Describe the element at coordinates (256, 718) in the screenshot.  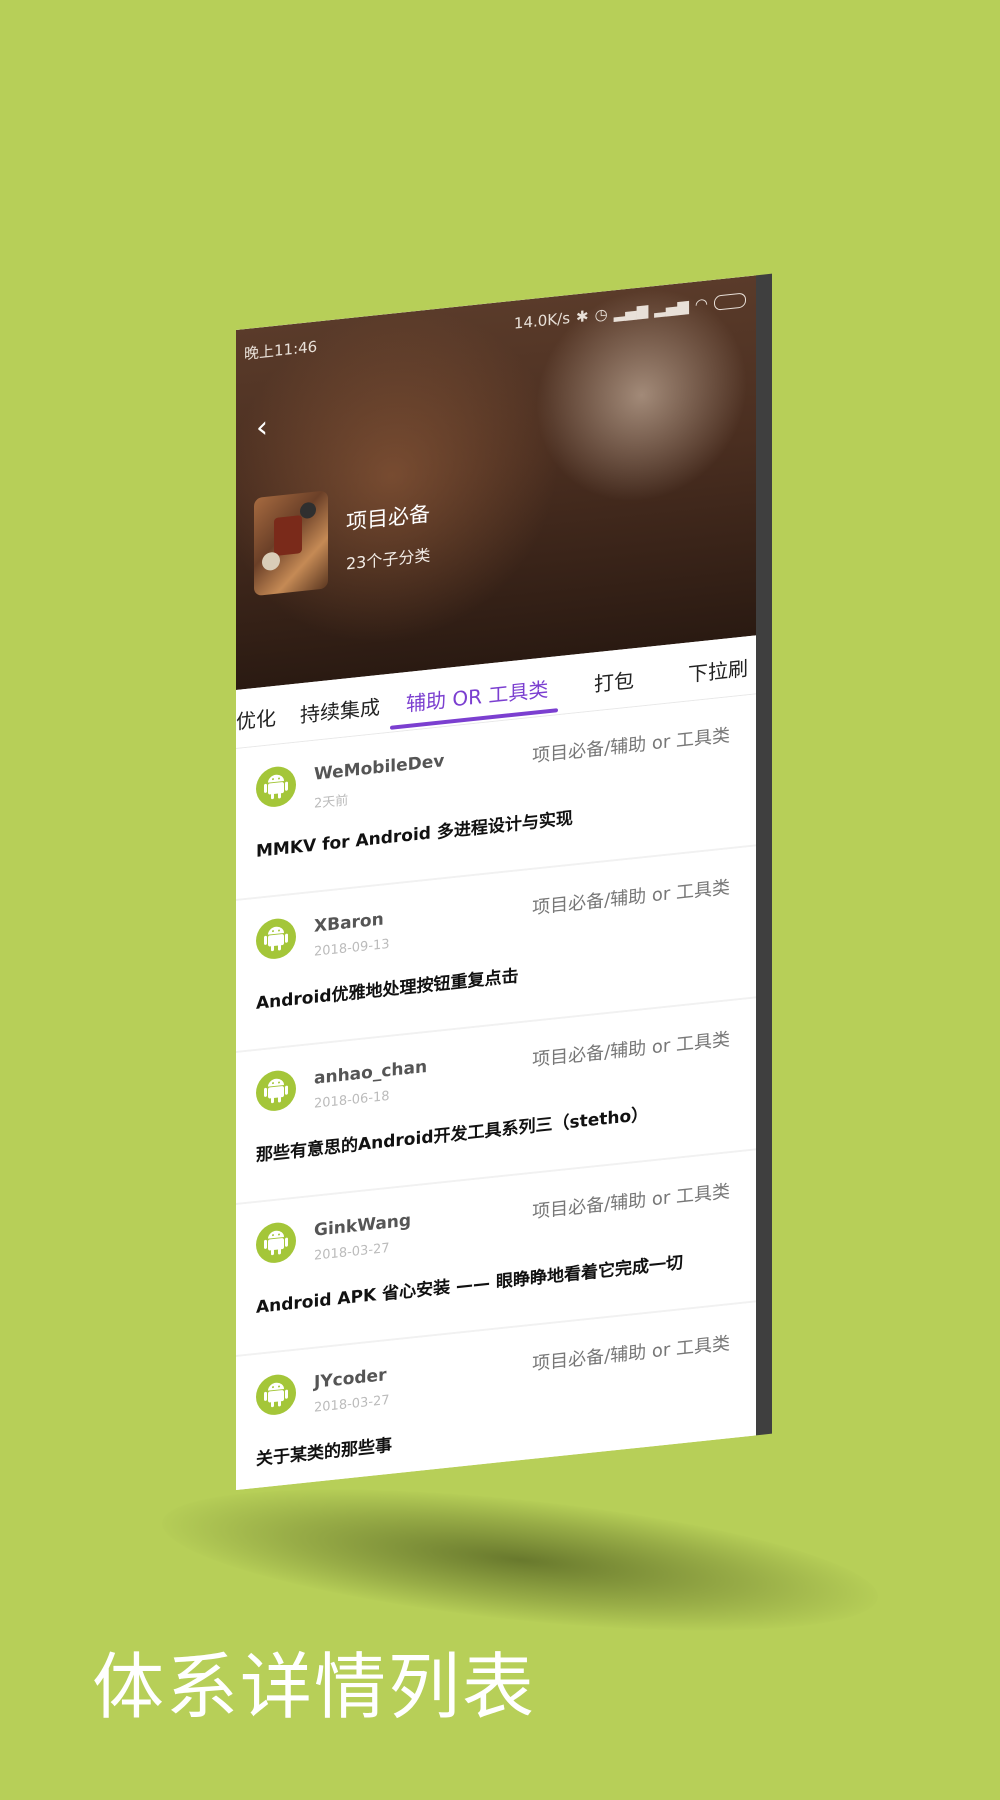
I see `tab-optimize: 优化` at that location.